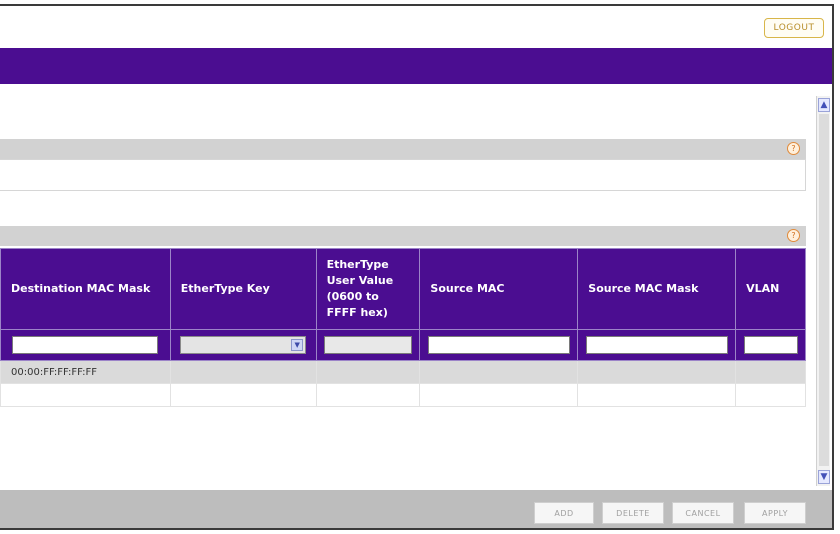 The image size is (840, 534). What do you see at coordinates (770, 345) in the screenshot?
I see `vlan-input` at bounding box center [770, 345].